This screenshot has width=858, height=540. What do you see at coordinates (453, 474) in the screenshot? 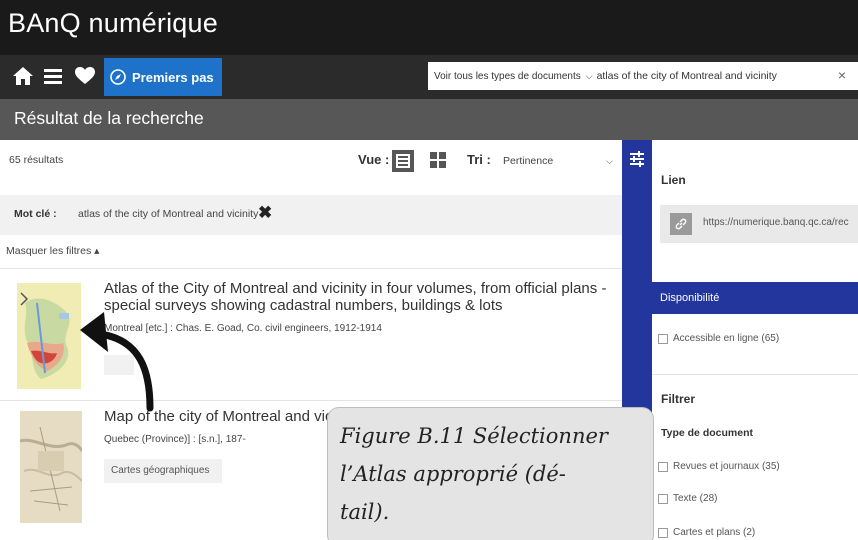
I see `caption-line: l’Atlas approprié (dé-` at bounding box center [453, 474].